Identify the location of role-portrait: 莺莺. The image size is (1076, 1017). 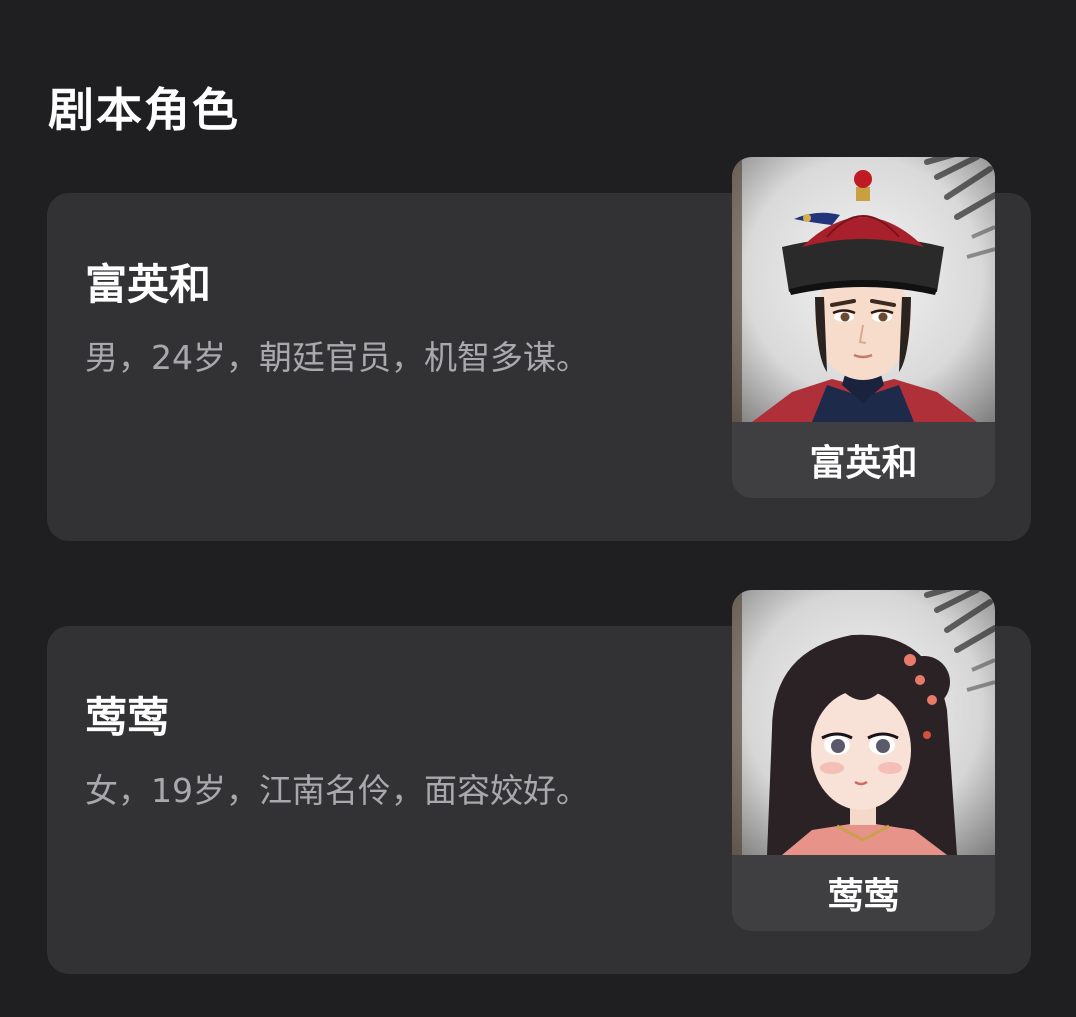
(863, 760).